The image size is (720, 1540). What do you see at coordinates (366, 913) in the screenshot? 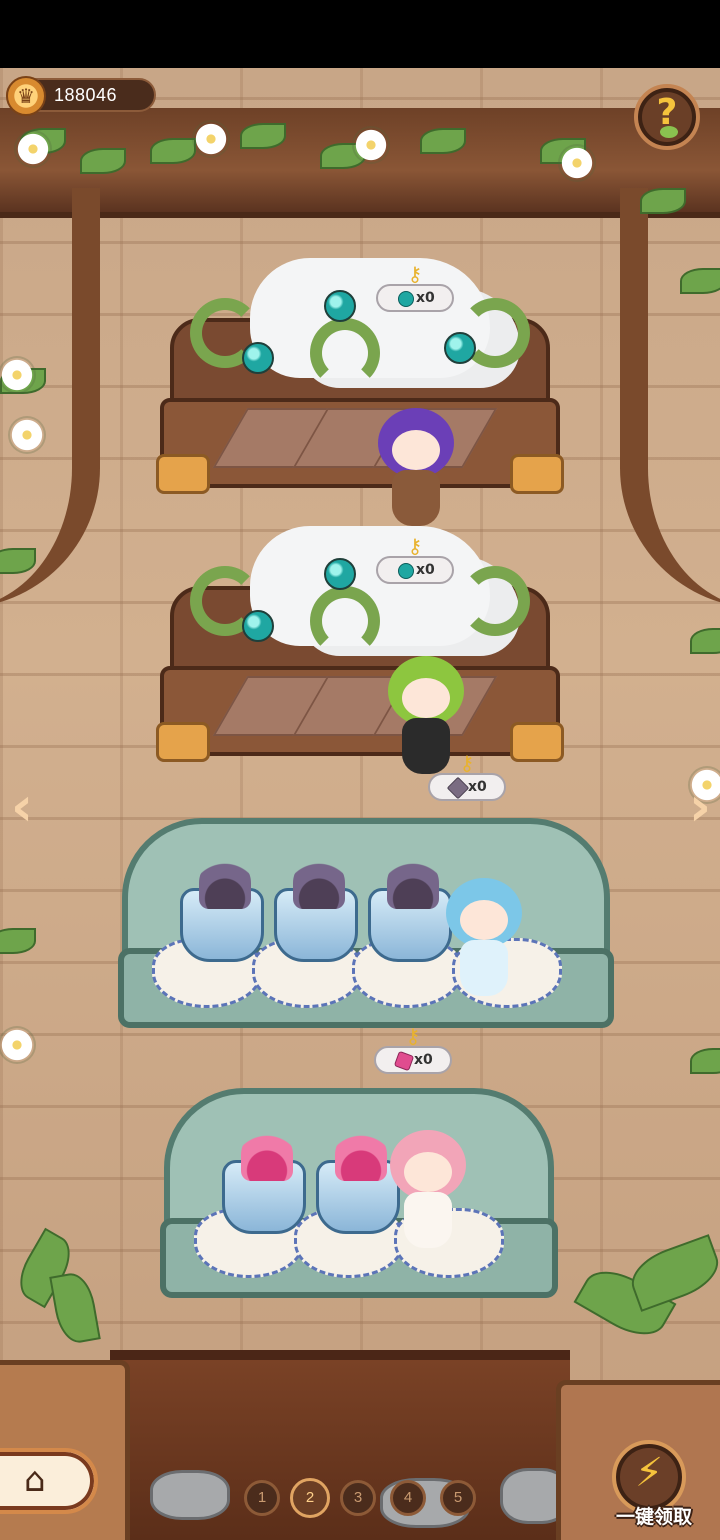
I see `seaweed-shelf` at bounding box center [366, 913].